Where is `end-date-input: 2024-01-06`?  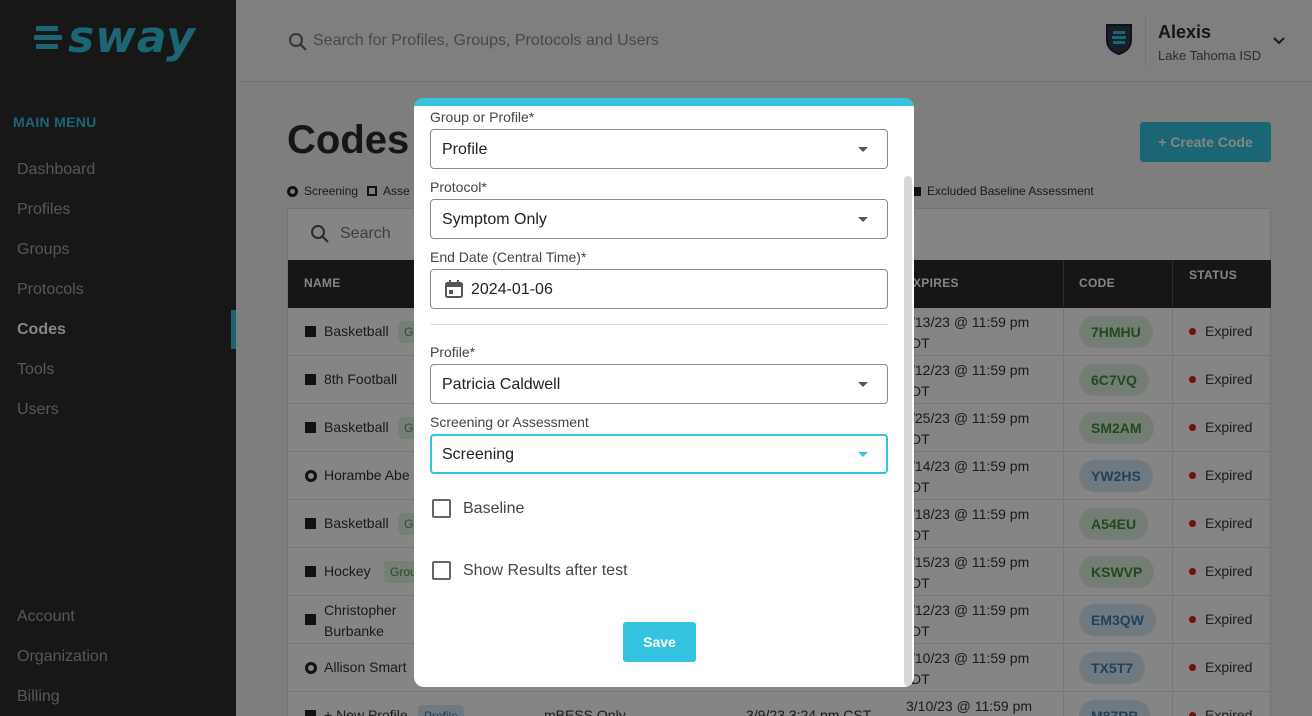
end-date-input: 2024-01-06 is located at coordinates (659, 289).